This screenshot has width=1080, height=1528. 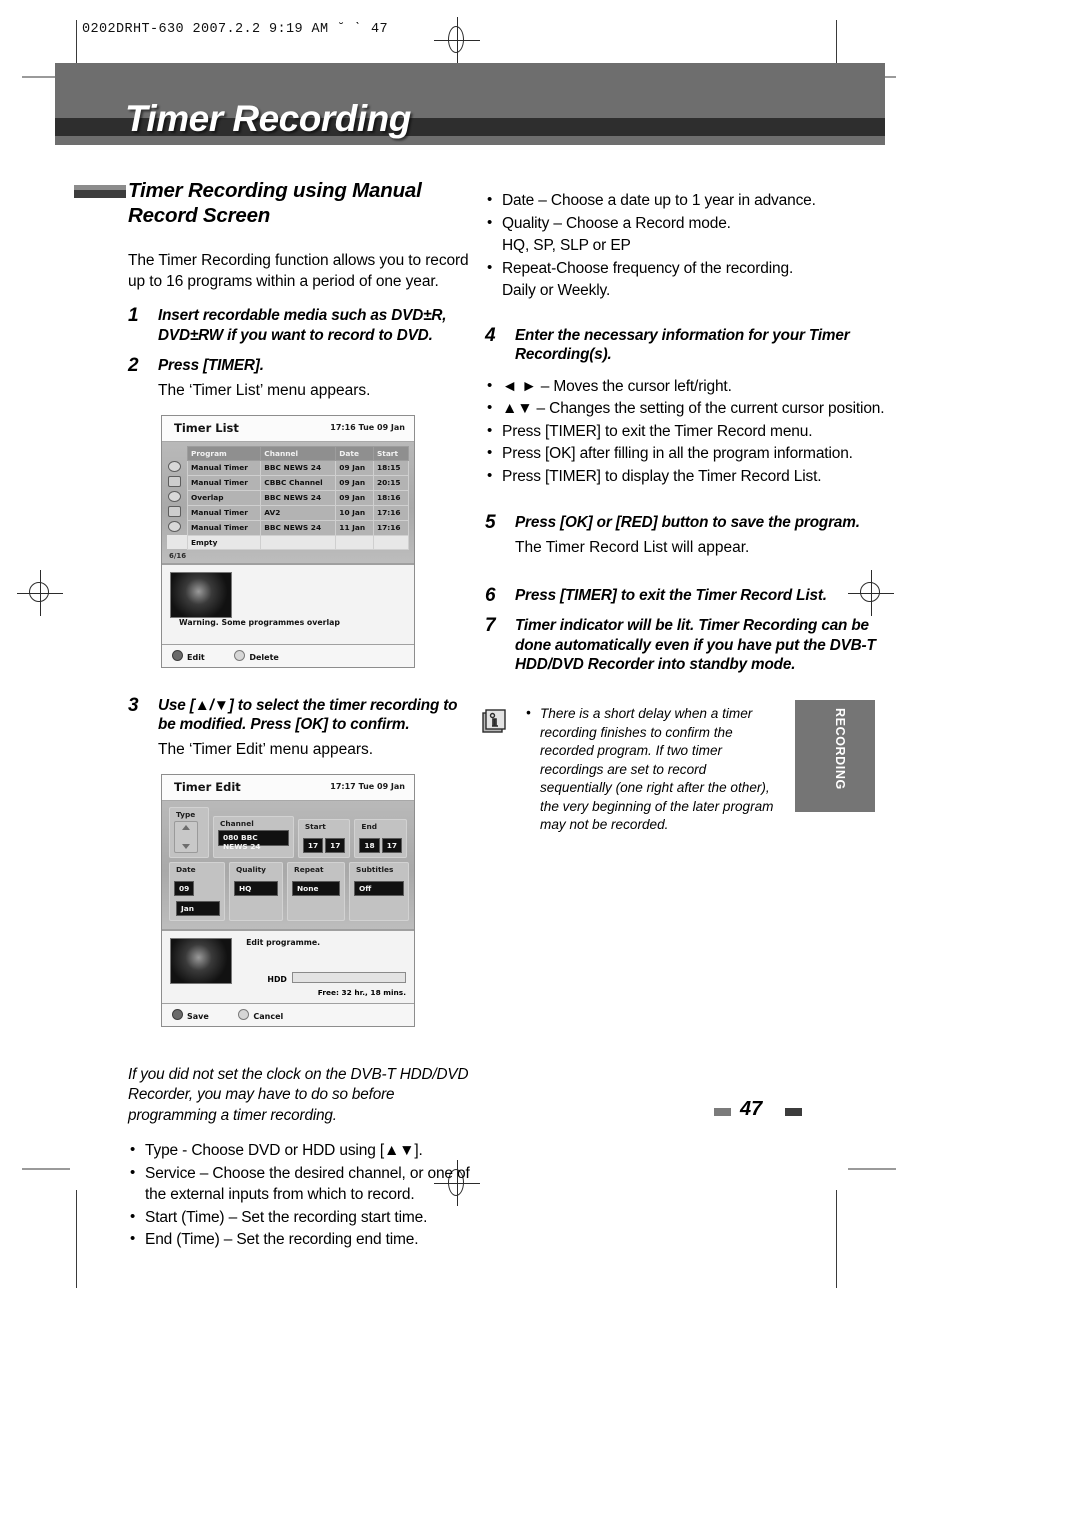 I want to click on step-5-sub: The Timer Record List will appear., so click(x=632, y=547).